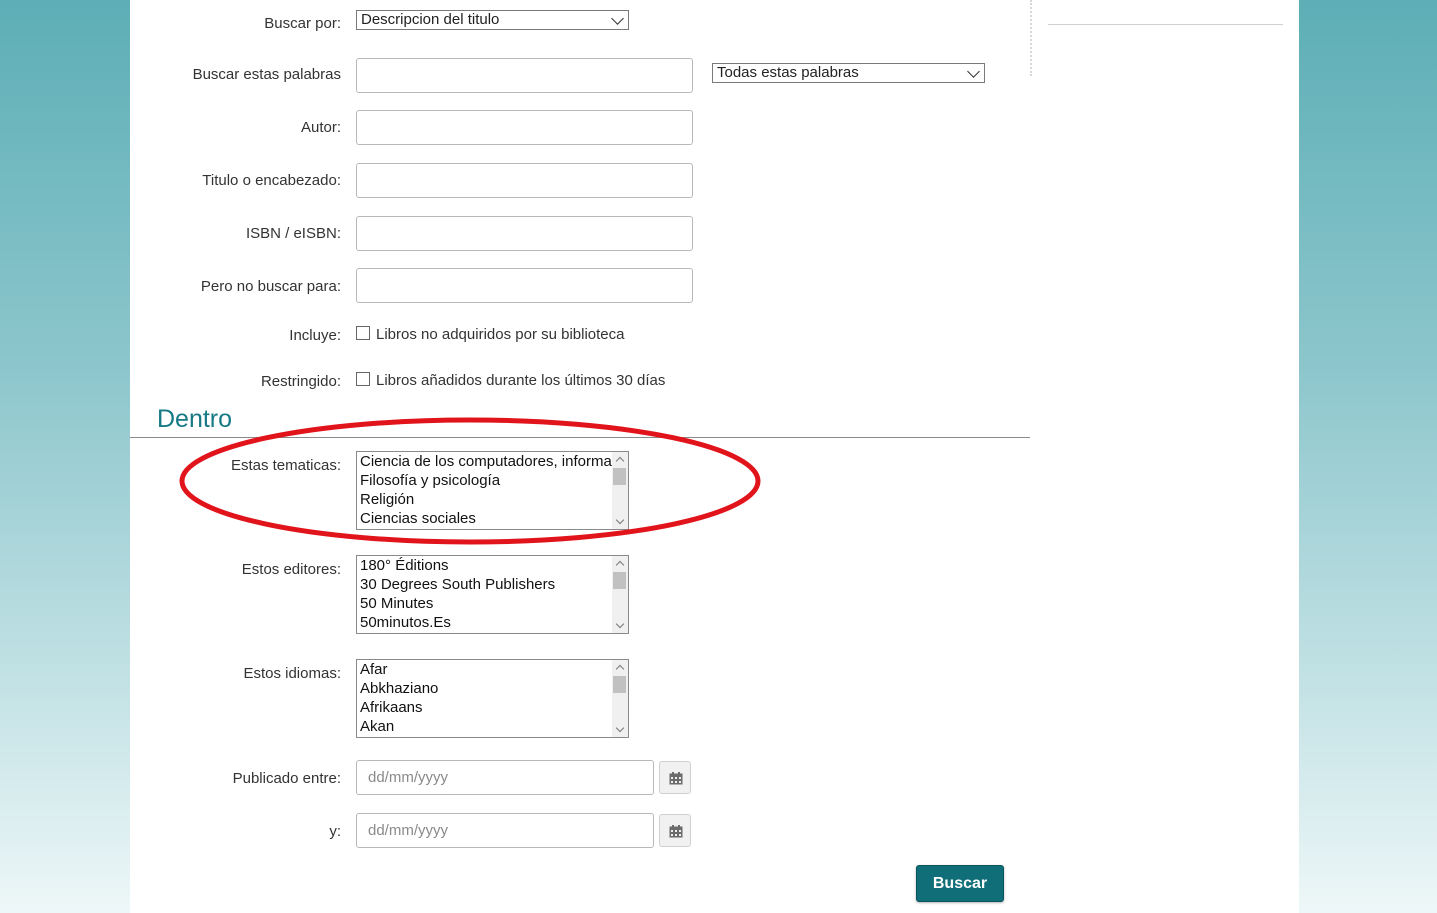  I want to click on incluye-option: Libros no adquiridos por su biblioteca, so click(490, 334).